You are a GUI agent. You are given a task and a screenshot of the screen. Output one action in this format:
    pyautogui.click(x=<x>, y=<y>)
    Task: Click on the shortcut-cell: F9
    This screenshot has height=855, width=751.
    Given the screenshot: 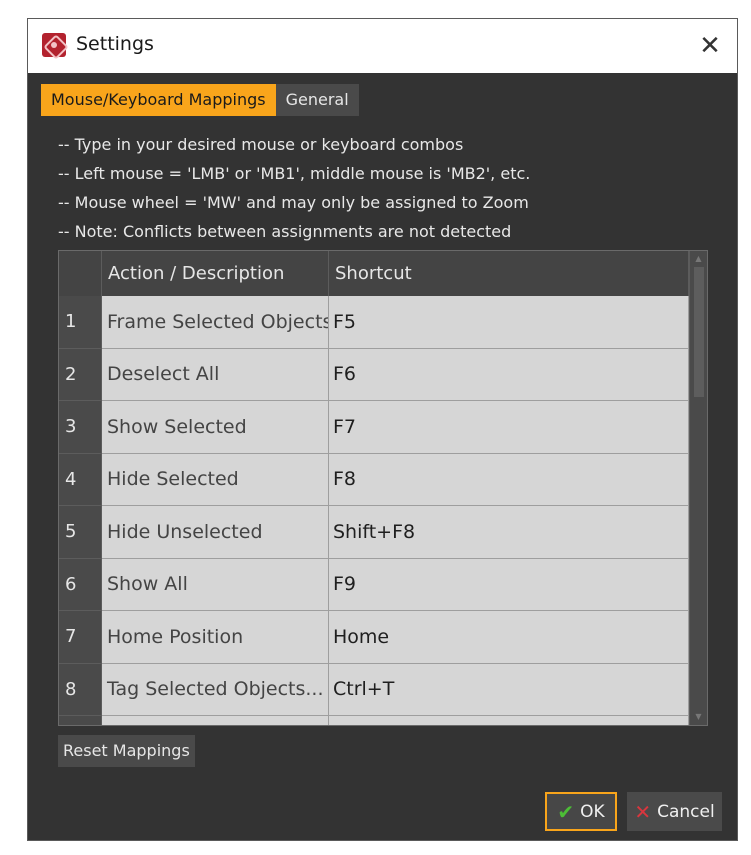 What is the action you would take?
    pyautogui.click(x=509, y=584)
    